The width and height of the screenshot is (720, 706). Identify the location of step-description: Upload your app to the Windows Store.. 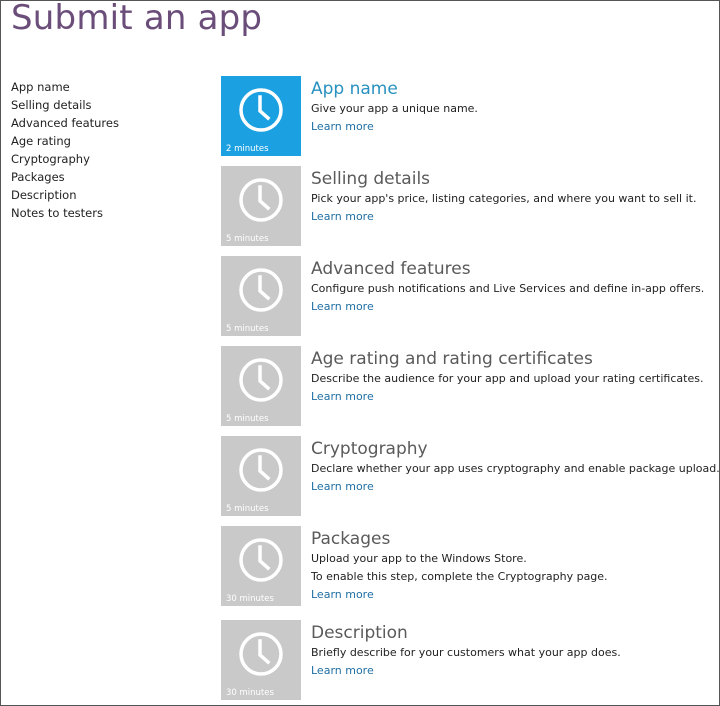
(419, 558).